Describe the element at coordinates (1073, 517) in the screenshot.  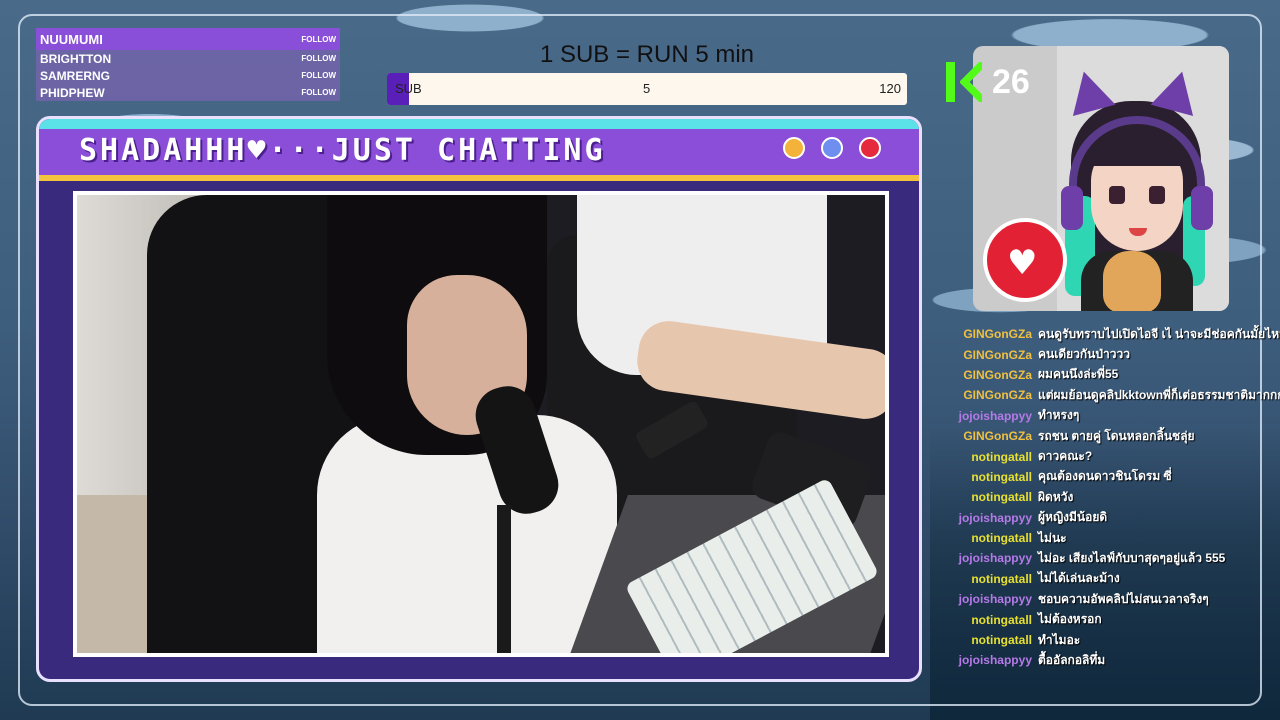
I see `chat-text: ผู้หญิงมีน้อยดิ` at that location.